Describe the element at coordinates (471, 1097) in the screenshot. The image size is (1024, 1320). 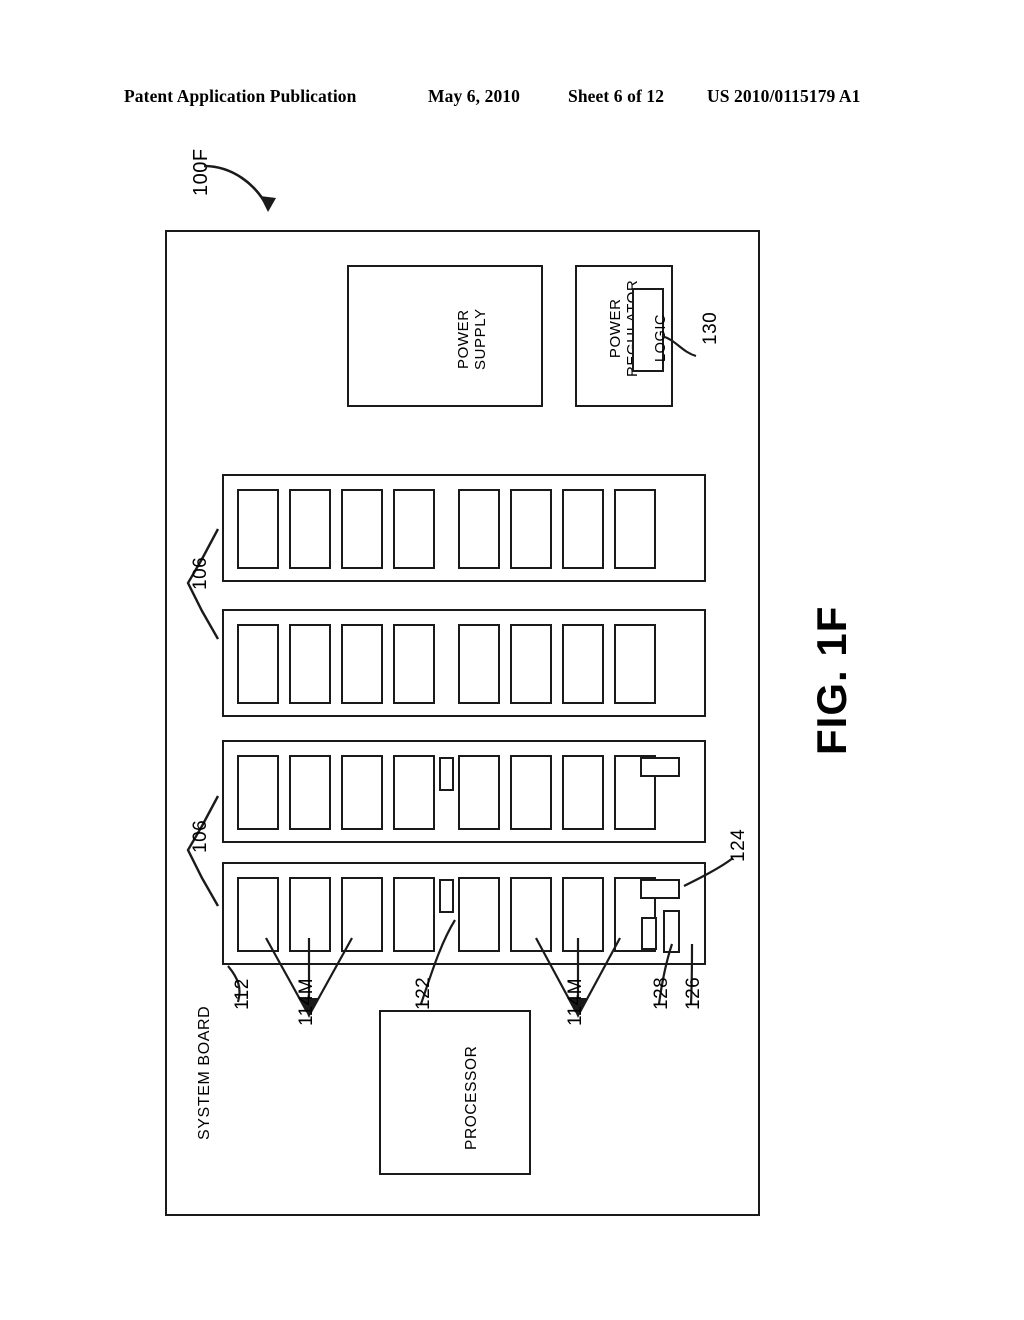
I see `processor-label: PROCESSOR` at that location.